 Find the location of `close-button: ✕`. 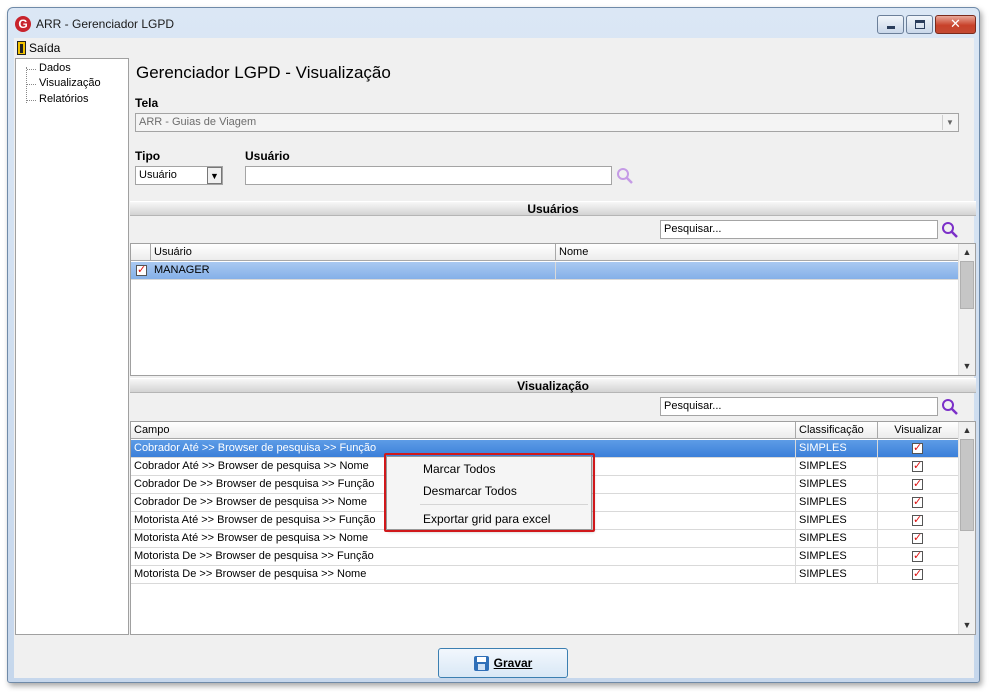

close-button: ✕ is located at coordinates (955, 24).